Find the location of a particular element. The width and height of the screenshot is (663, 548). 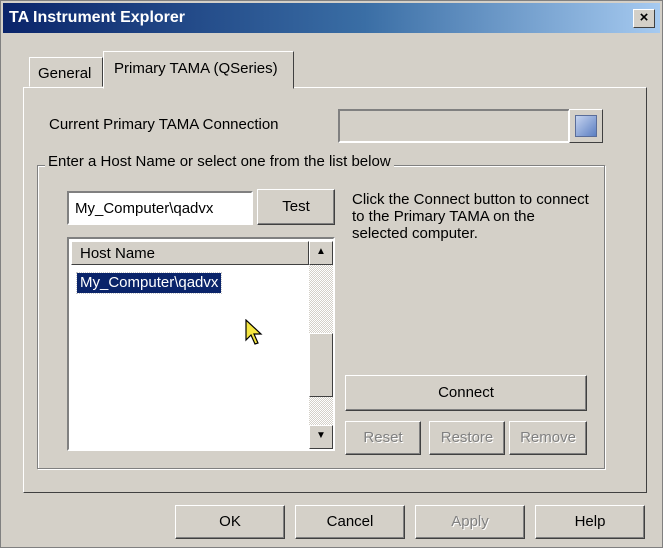

cancel-button-label: Cancel is located at coordinates (350, 521).